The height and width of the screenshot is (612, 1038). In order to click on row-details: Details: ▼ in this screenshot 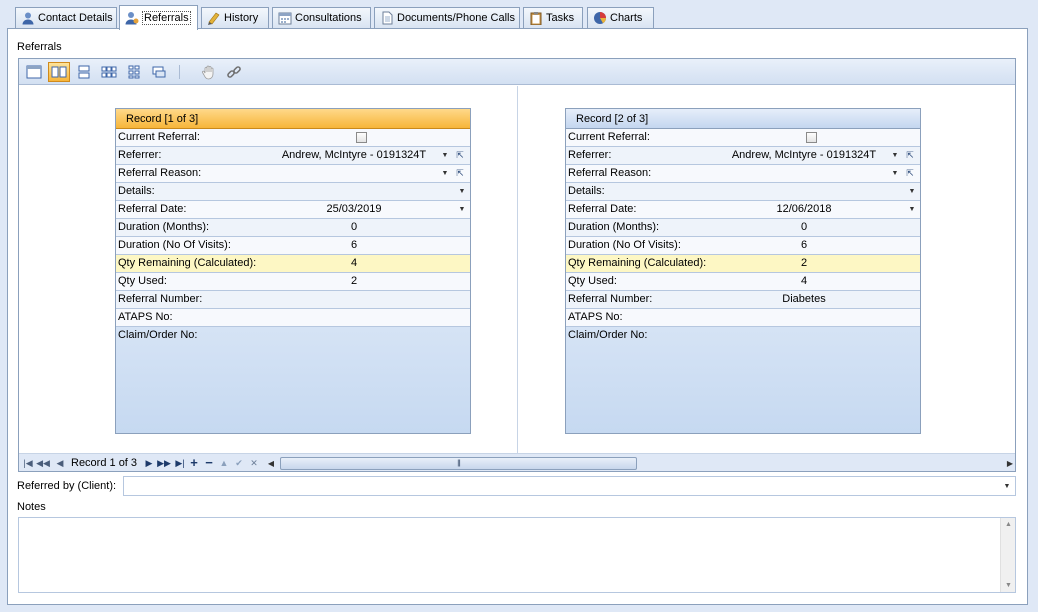, I will do `click(743, 192)`.